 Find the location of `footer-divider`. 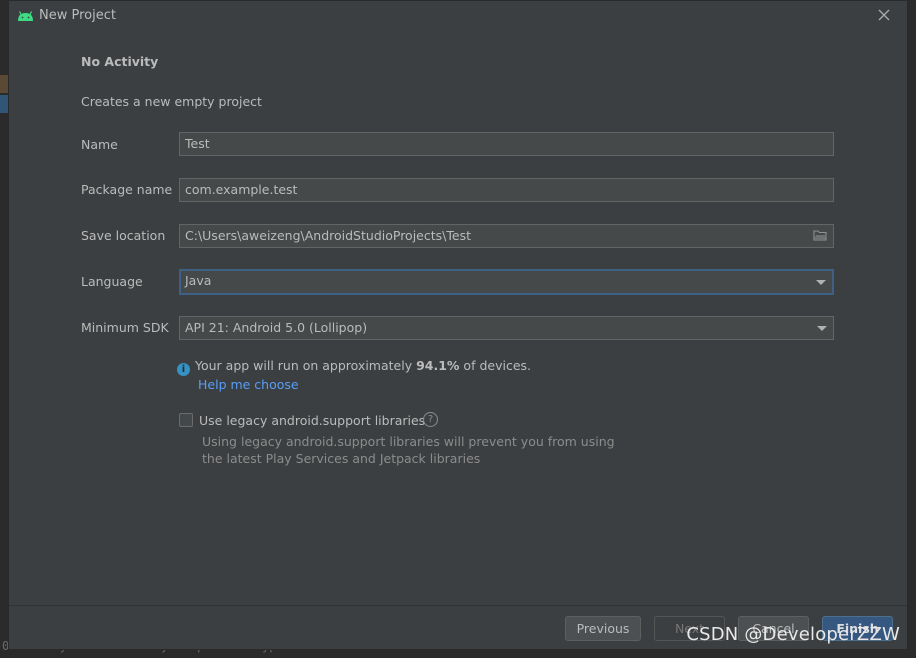

footer-divider is located at coordinates (458, 605).